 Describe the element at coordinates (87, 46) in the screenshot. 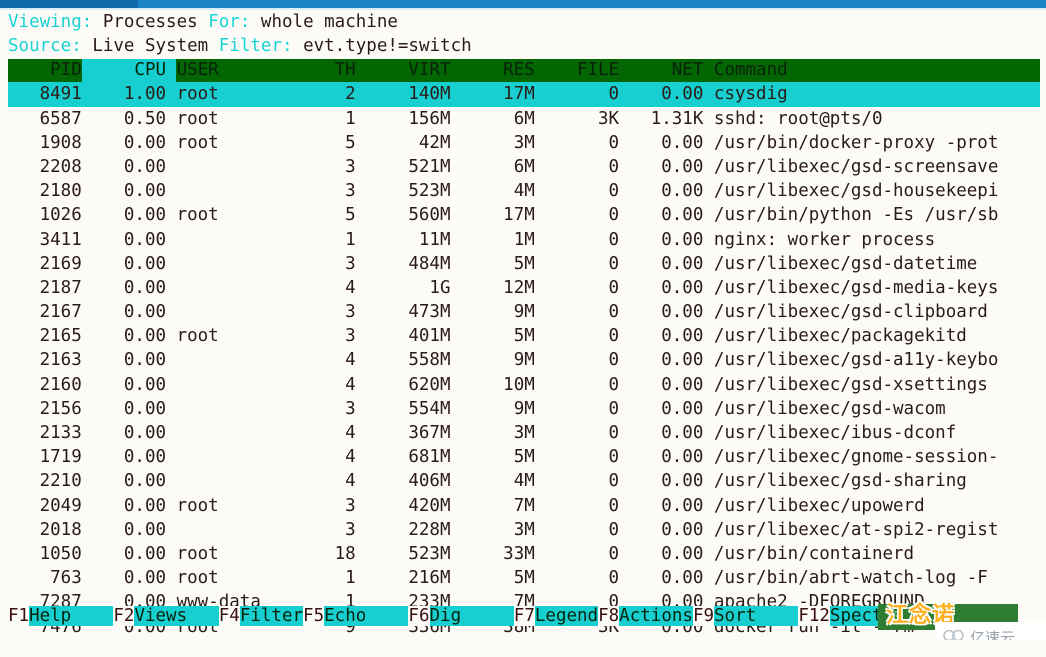

I see `source-spacer` at that location.